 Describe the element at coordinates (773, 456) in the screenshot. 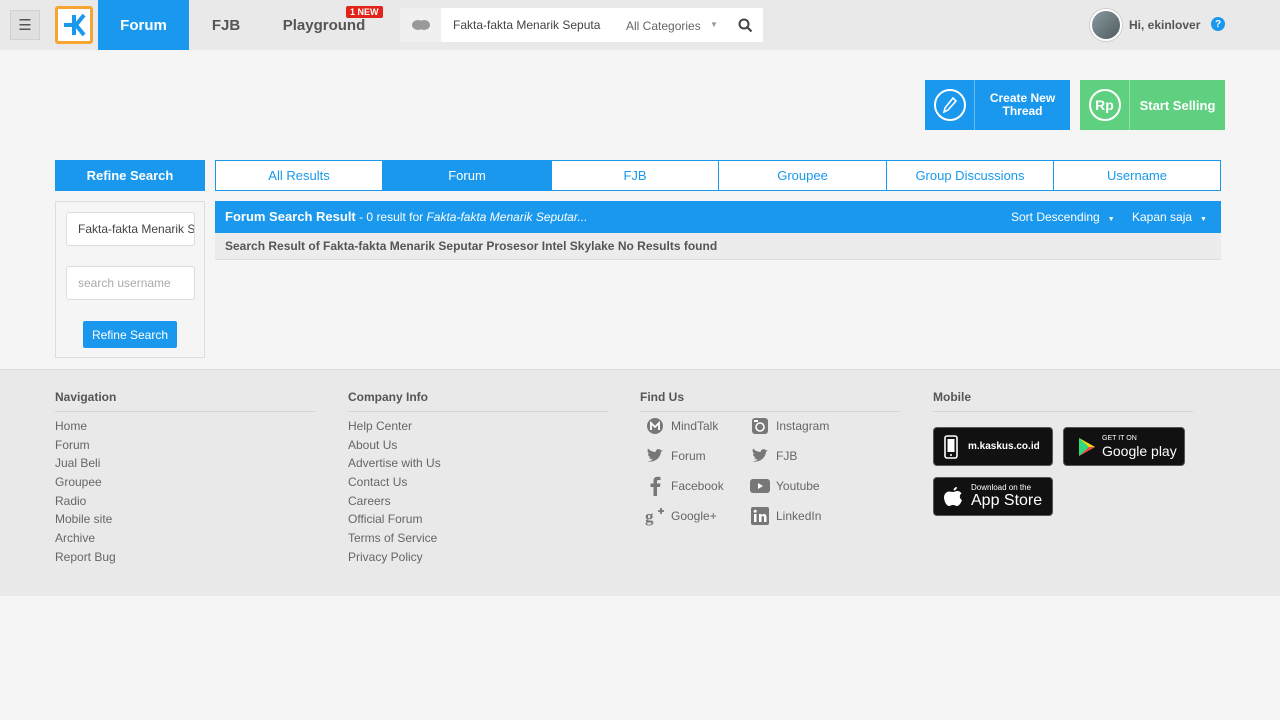

I see `social-twitter-fjb: FJB` at that location.